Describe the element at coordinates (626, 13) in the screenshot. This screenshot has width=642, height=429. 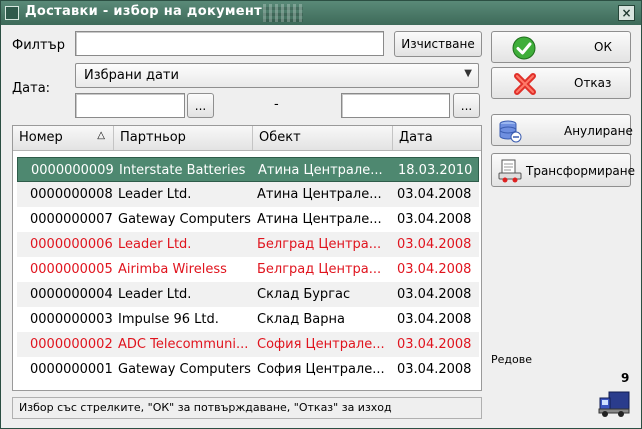
I see `close-button: ×` at that location.